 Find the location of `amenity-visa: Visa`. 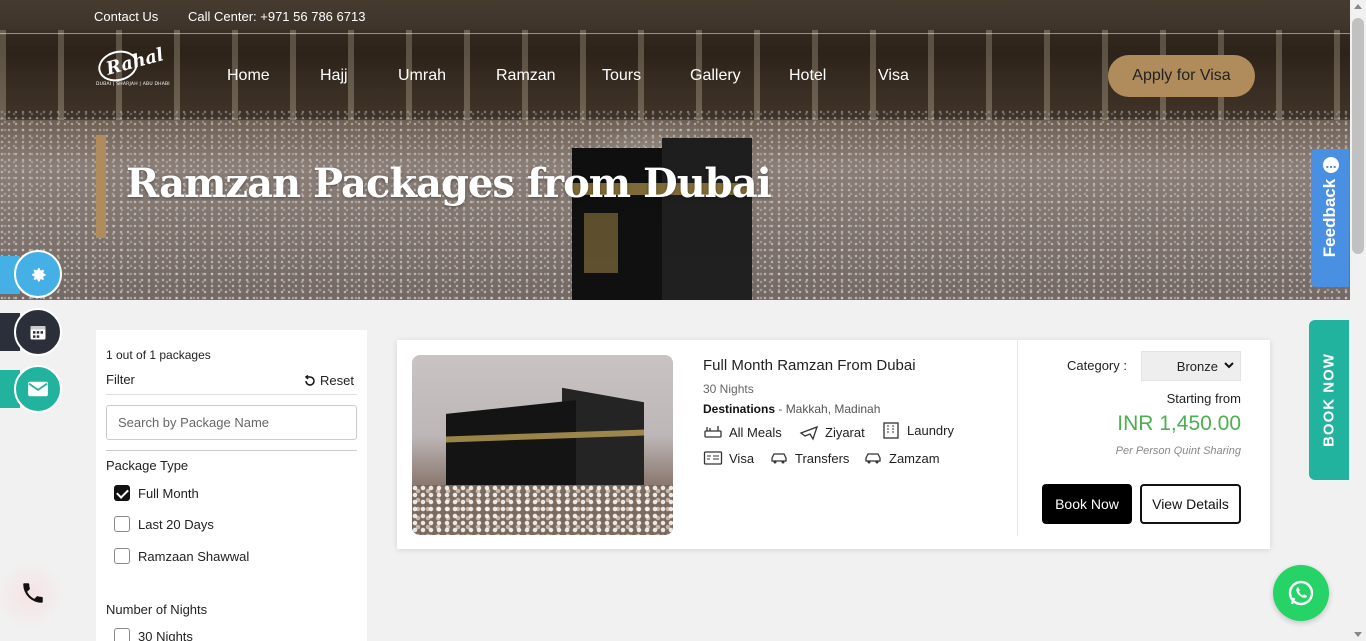

amenity-visa: Visa is located at coordinates (728, 458).